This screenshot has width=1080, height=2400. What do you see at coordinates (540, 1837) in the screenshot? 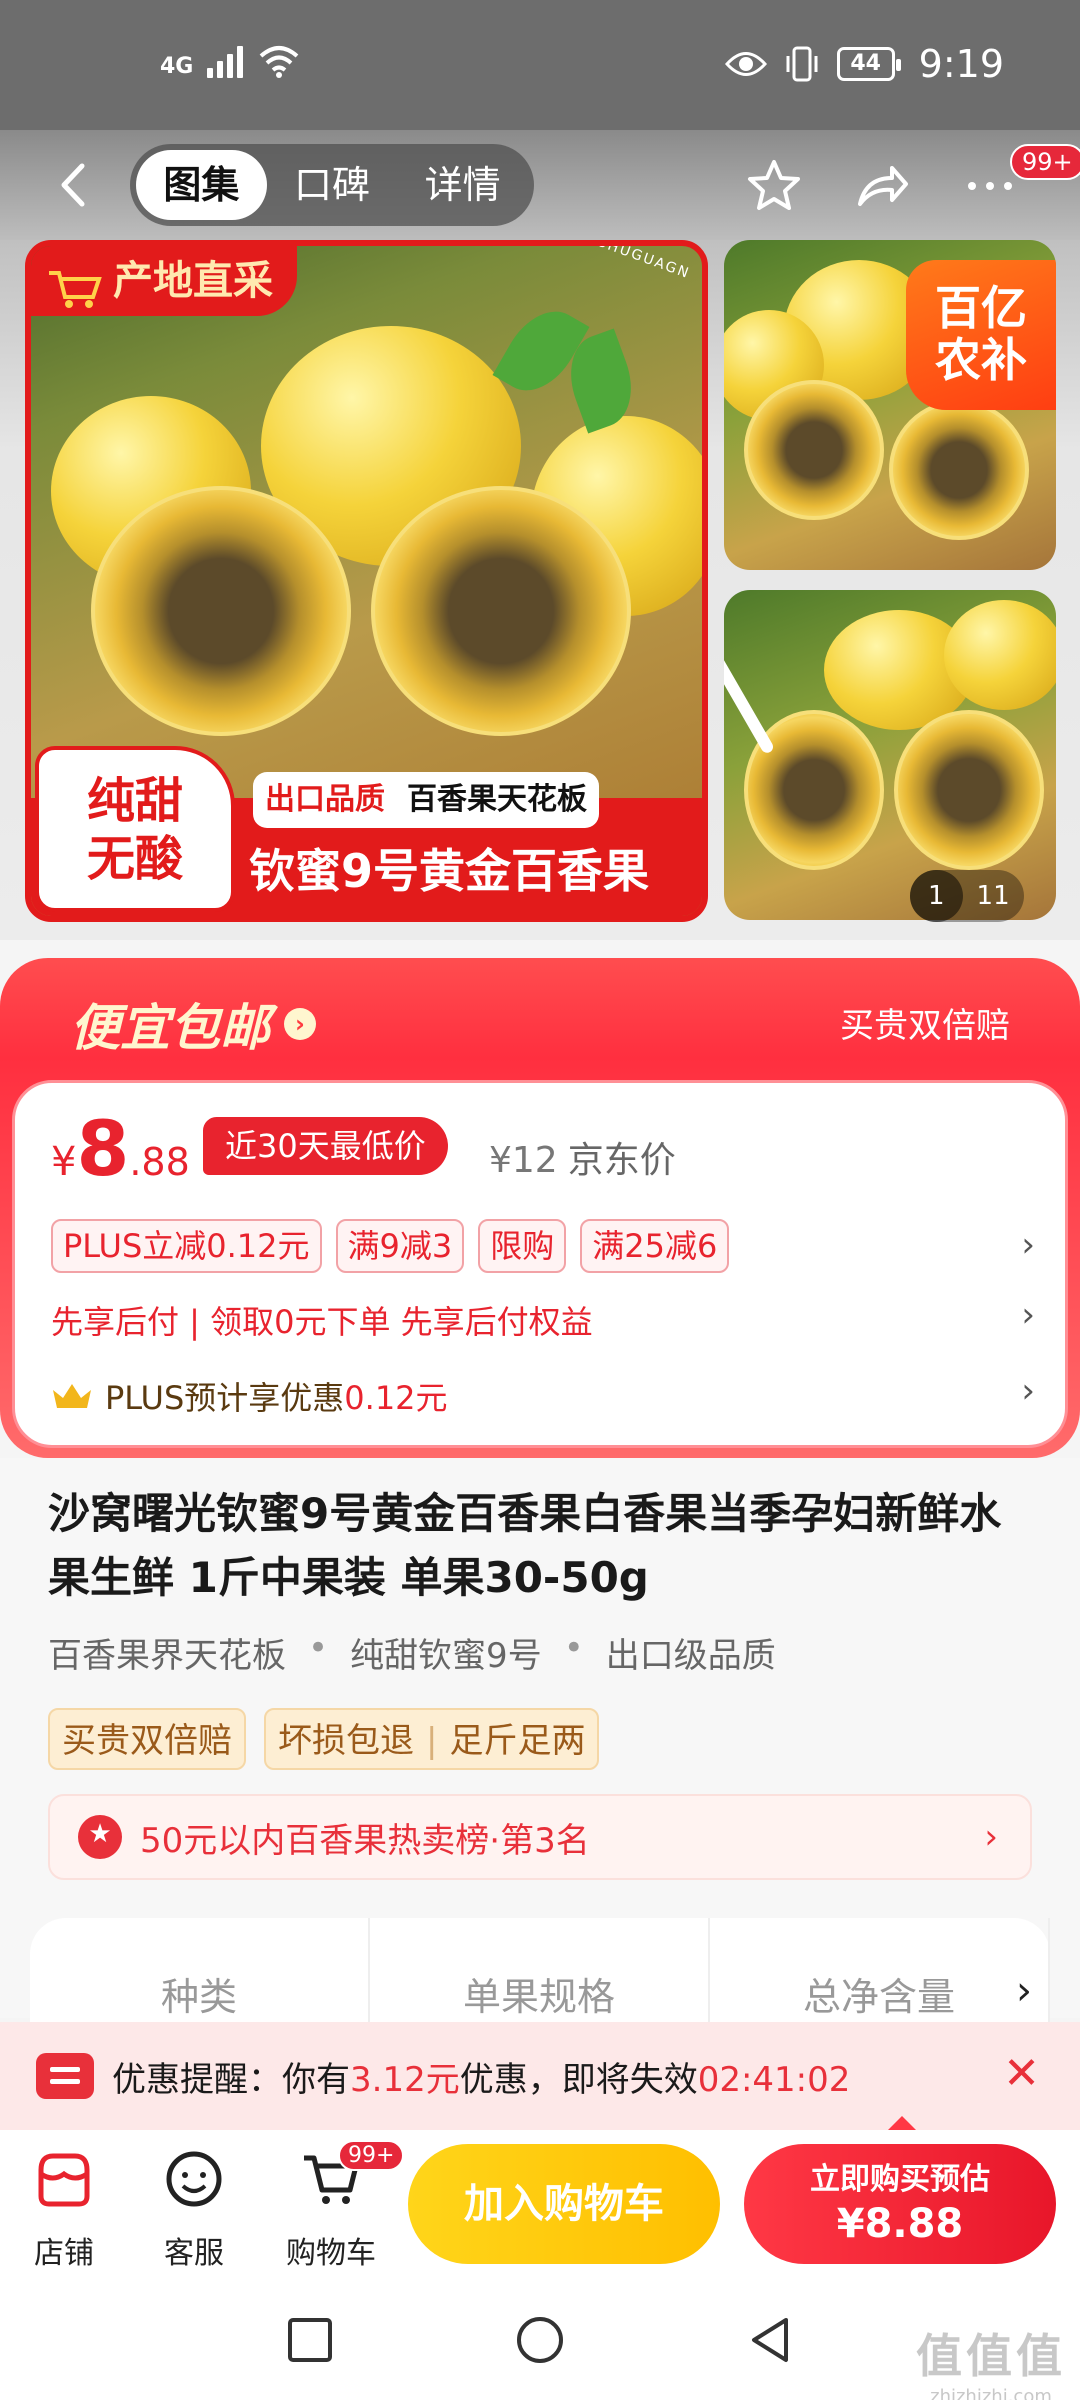
I see `ranking-banner: 50元以内百香果热卖榜·第3名 ›` at bounding box center [540, 1837].